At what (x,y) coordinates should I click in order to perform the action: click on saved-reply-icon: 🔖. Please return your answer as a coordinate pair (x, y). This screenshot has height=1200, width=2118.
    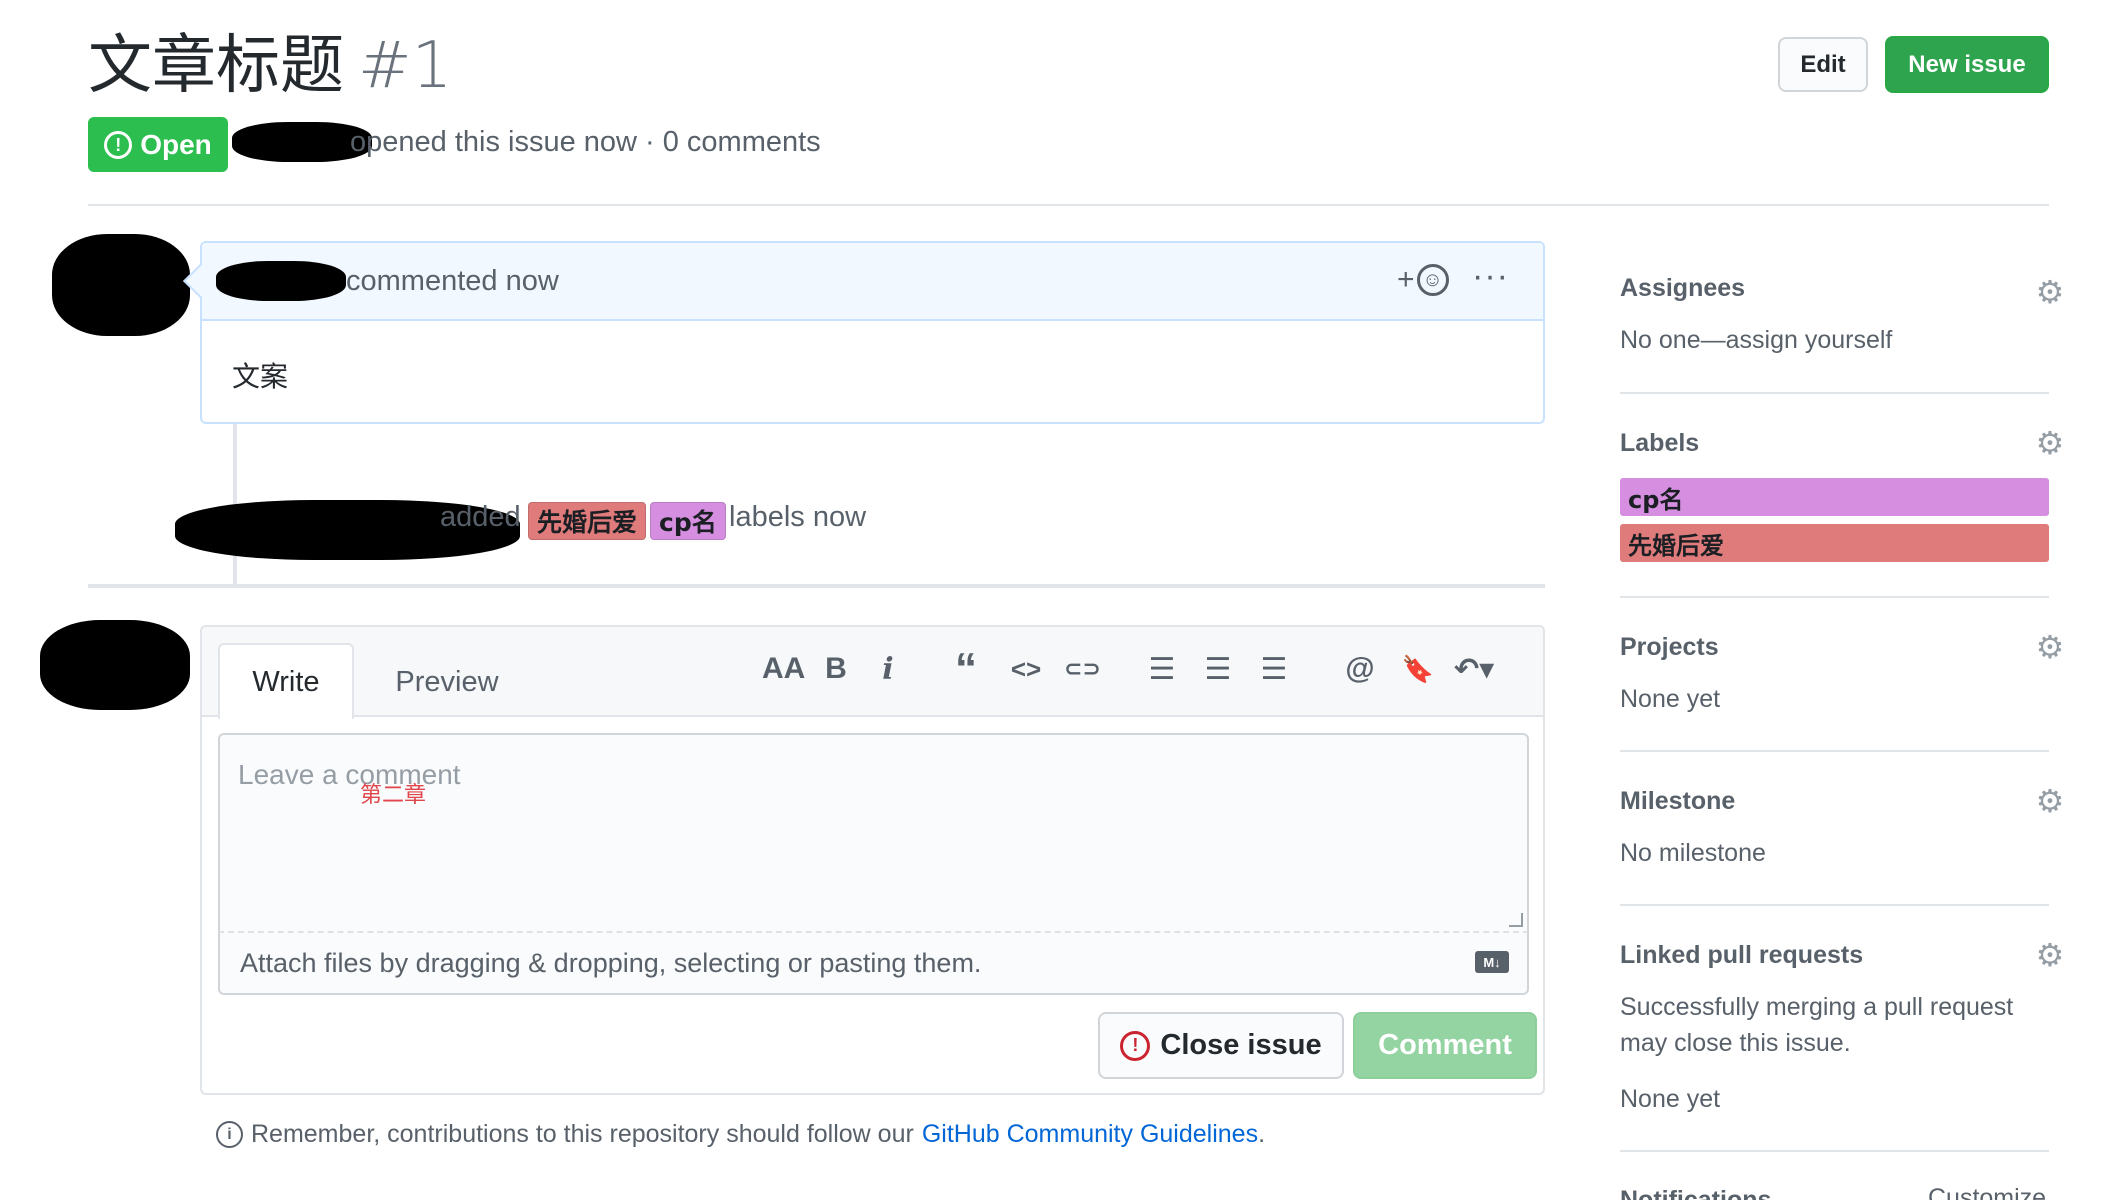
    Looking at the image, I should click on (1418, 669).